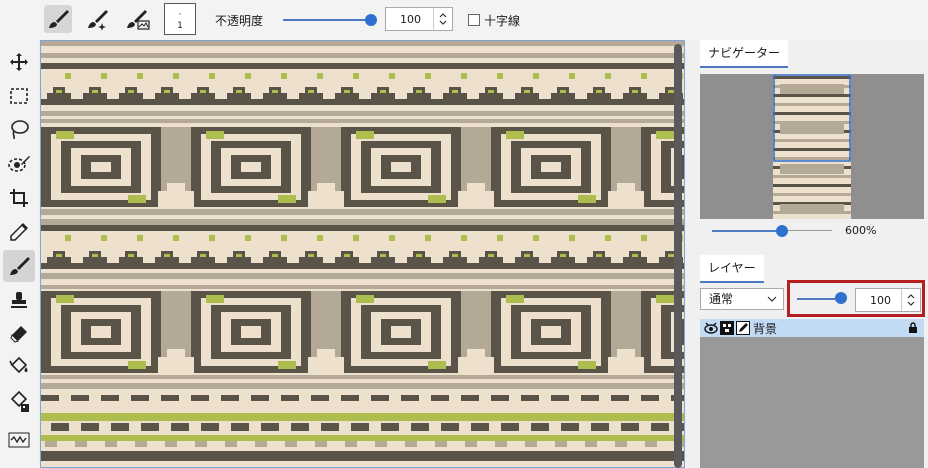 The height and width of the screenshot is (468, 928). What do you see at coordinates (747, 231) in the screenshot?
I see `zoom-slider-track` at bounding box center [747, 231].